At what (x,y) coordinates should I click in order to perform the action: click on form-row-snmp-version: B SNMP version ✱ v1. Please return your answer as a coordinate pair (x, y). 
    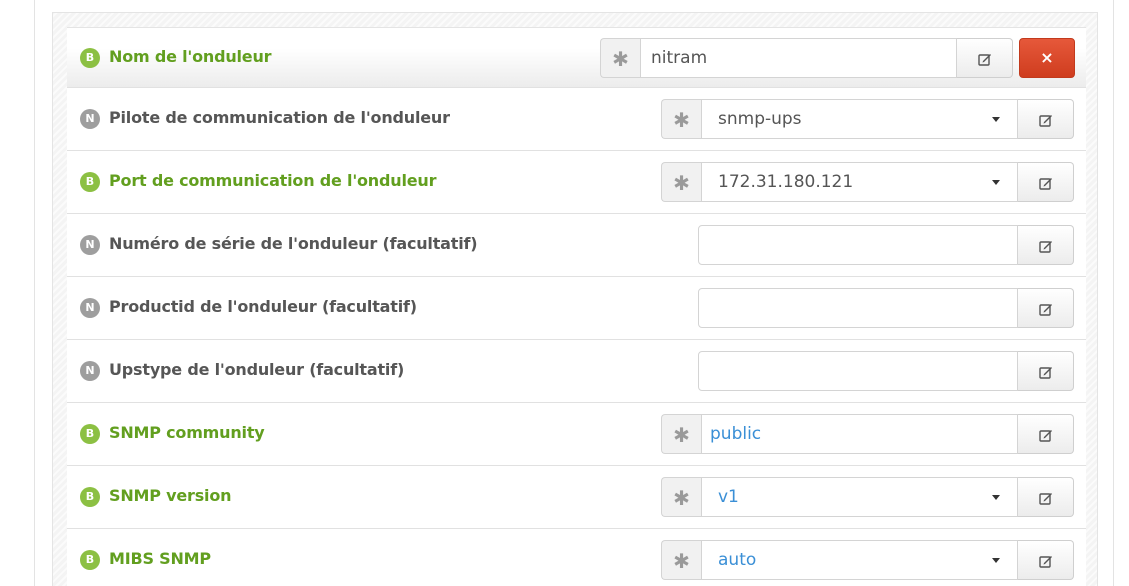
    Looking at the image, I should click on (576, 496).